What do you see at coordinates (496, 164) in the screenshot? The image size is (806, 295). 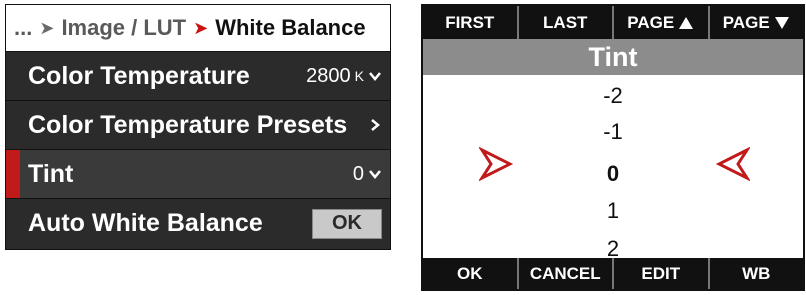 I see `selection-arrow-right-icon` at bounding box center [496, 164].